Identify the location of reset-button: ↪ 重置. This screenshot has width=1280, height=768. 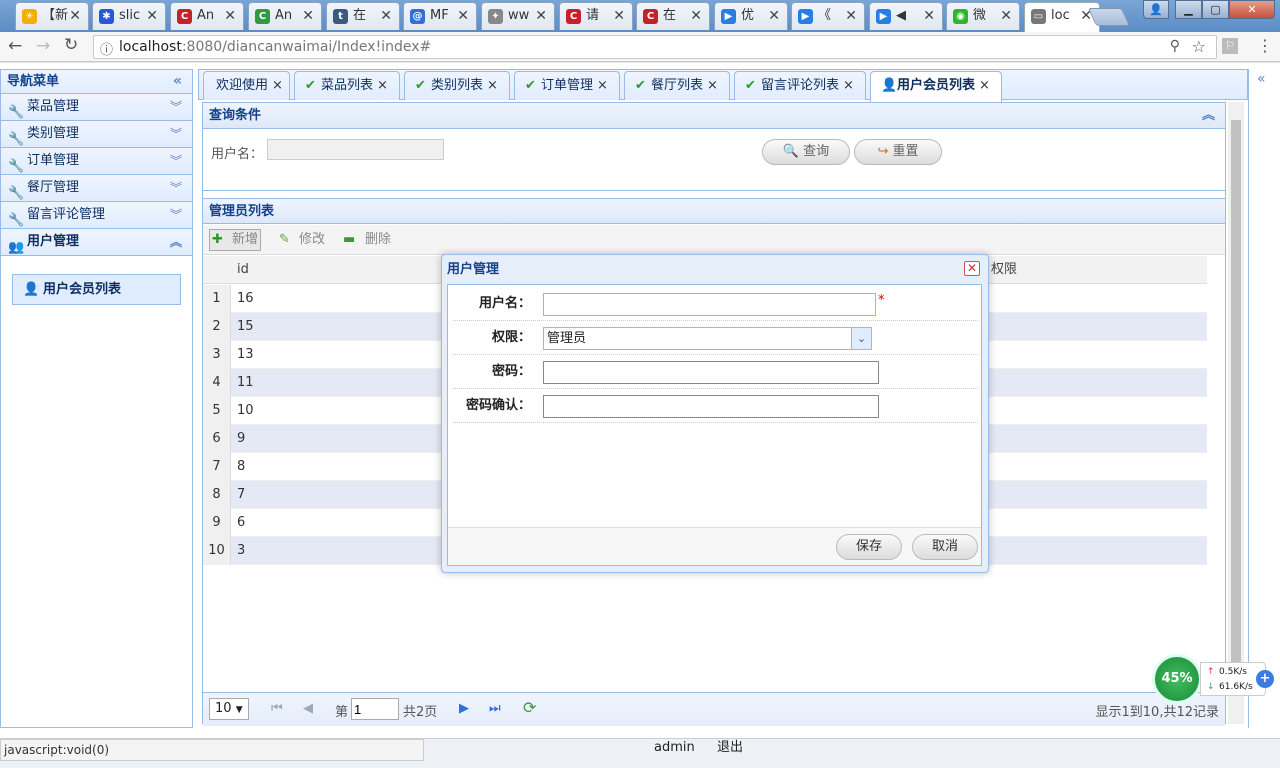
(898, 152).